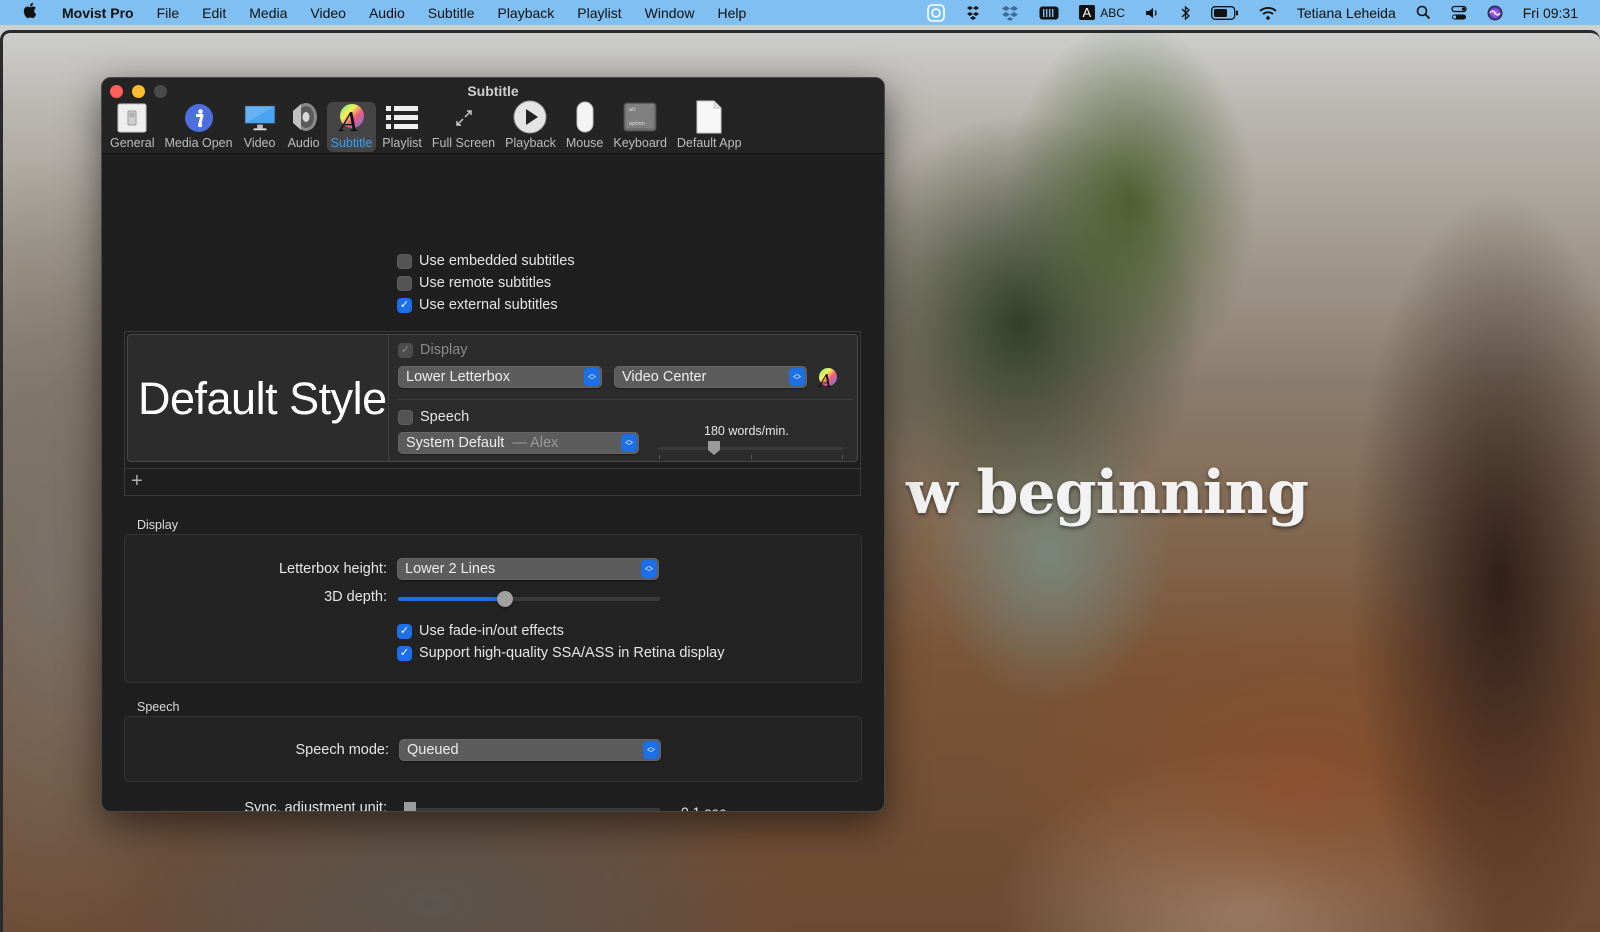  Describe the element at coordinates (528, 569) in the screenshot. I see `letterbox-height-popup: Lower 2 Lines ︿ ﹀` at that location.